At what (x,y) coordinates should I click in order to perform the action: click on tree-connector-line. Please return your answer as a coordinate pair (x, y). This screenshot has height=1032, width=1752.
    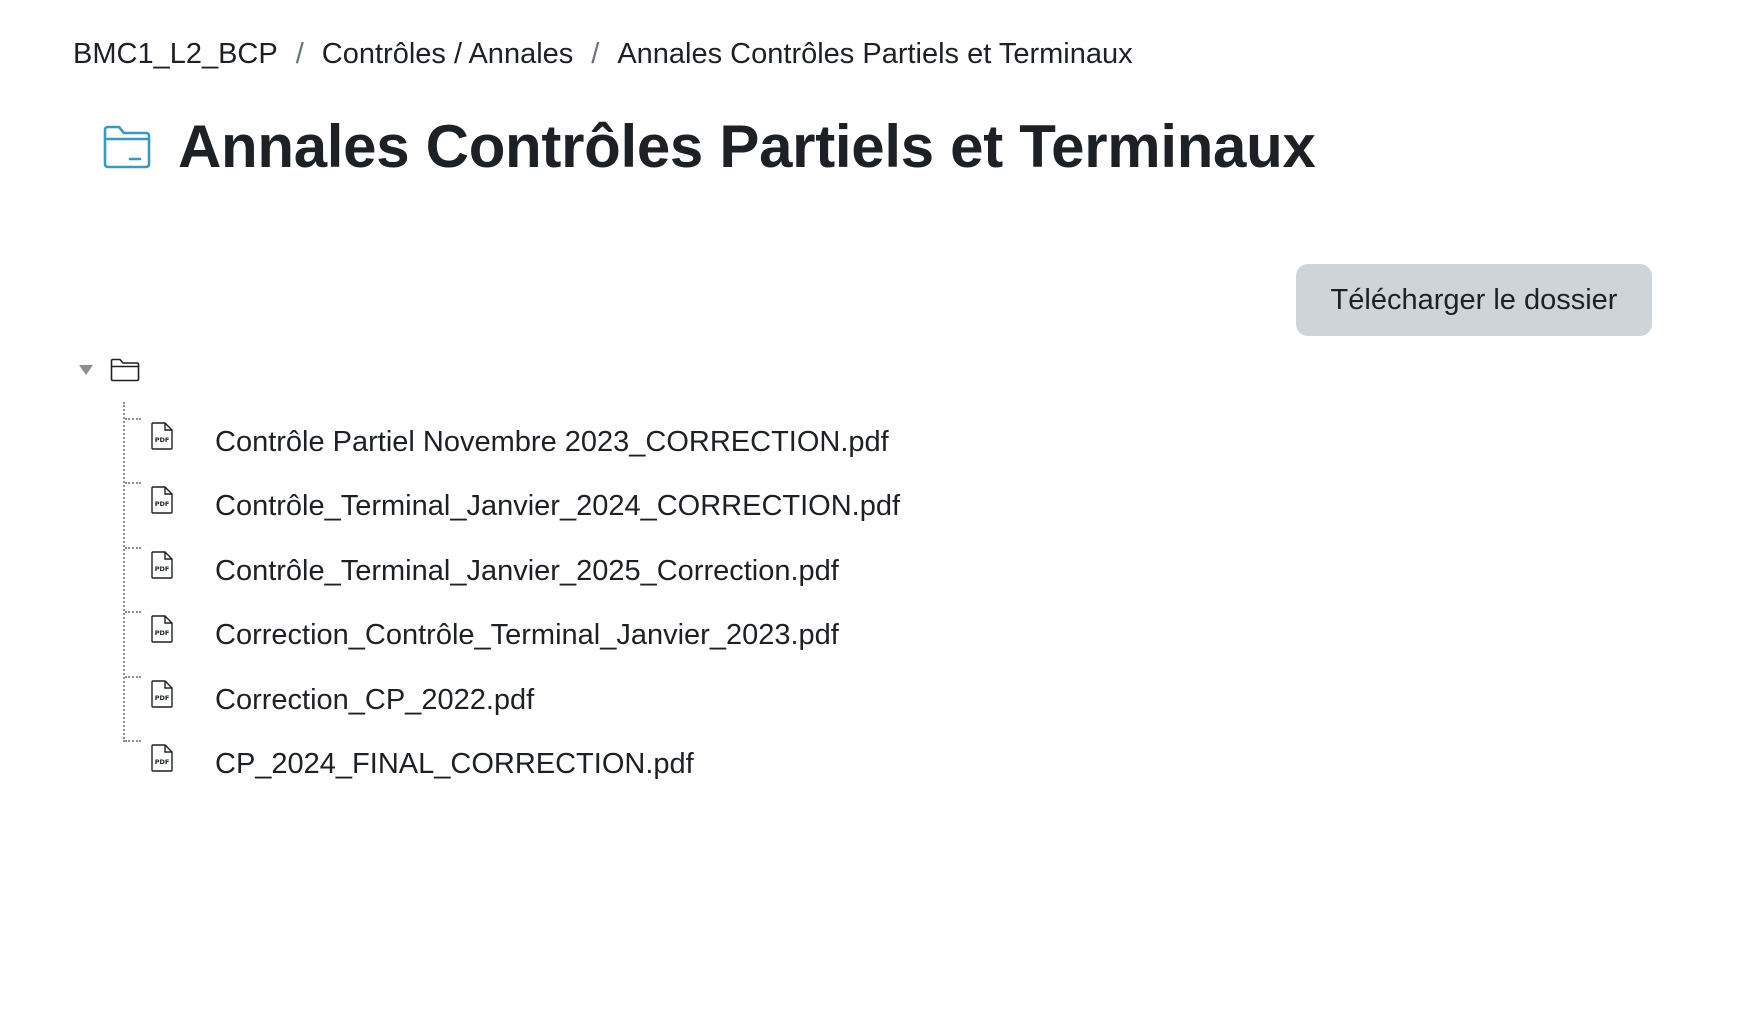
    Looking at the image, I should click on (124, 572).